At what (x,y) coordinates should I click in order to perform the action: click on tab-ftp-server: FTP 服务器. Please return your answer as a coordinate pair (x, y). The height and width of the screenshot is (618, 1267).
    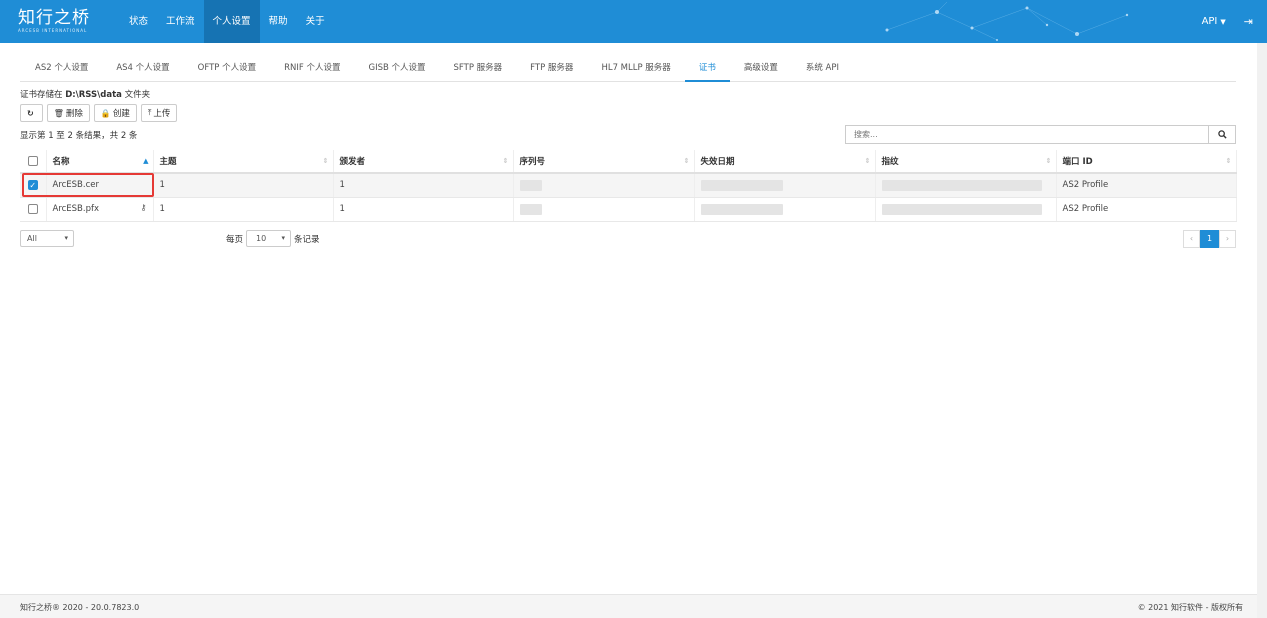
    Looking at the image, I should click on (551, 69).